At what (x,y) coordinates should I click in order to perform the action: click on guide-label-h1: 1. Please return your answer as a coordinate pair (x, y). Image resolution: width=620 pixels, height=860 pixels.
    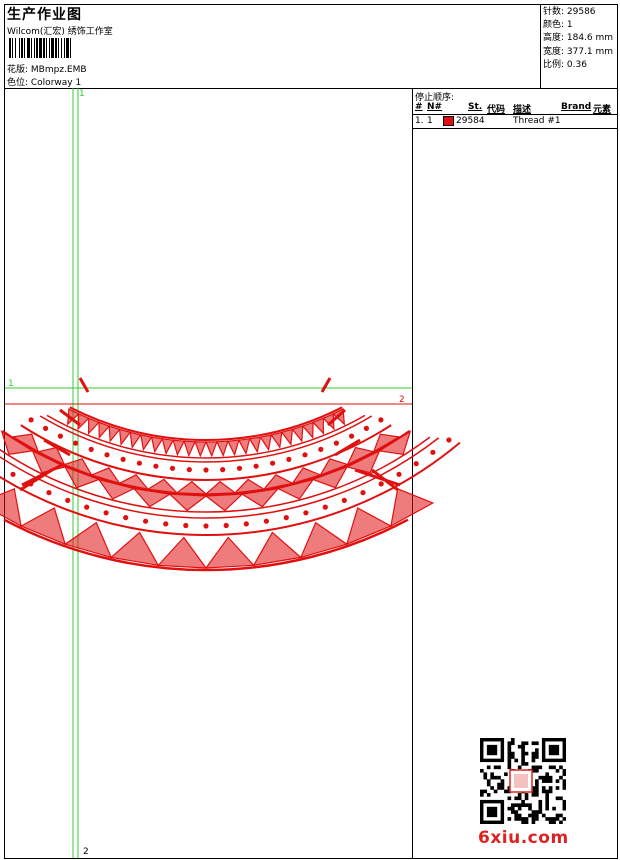
    Looking at the image, I should click on (11, 384).